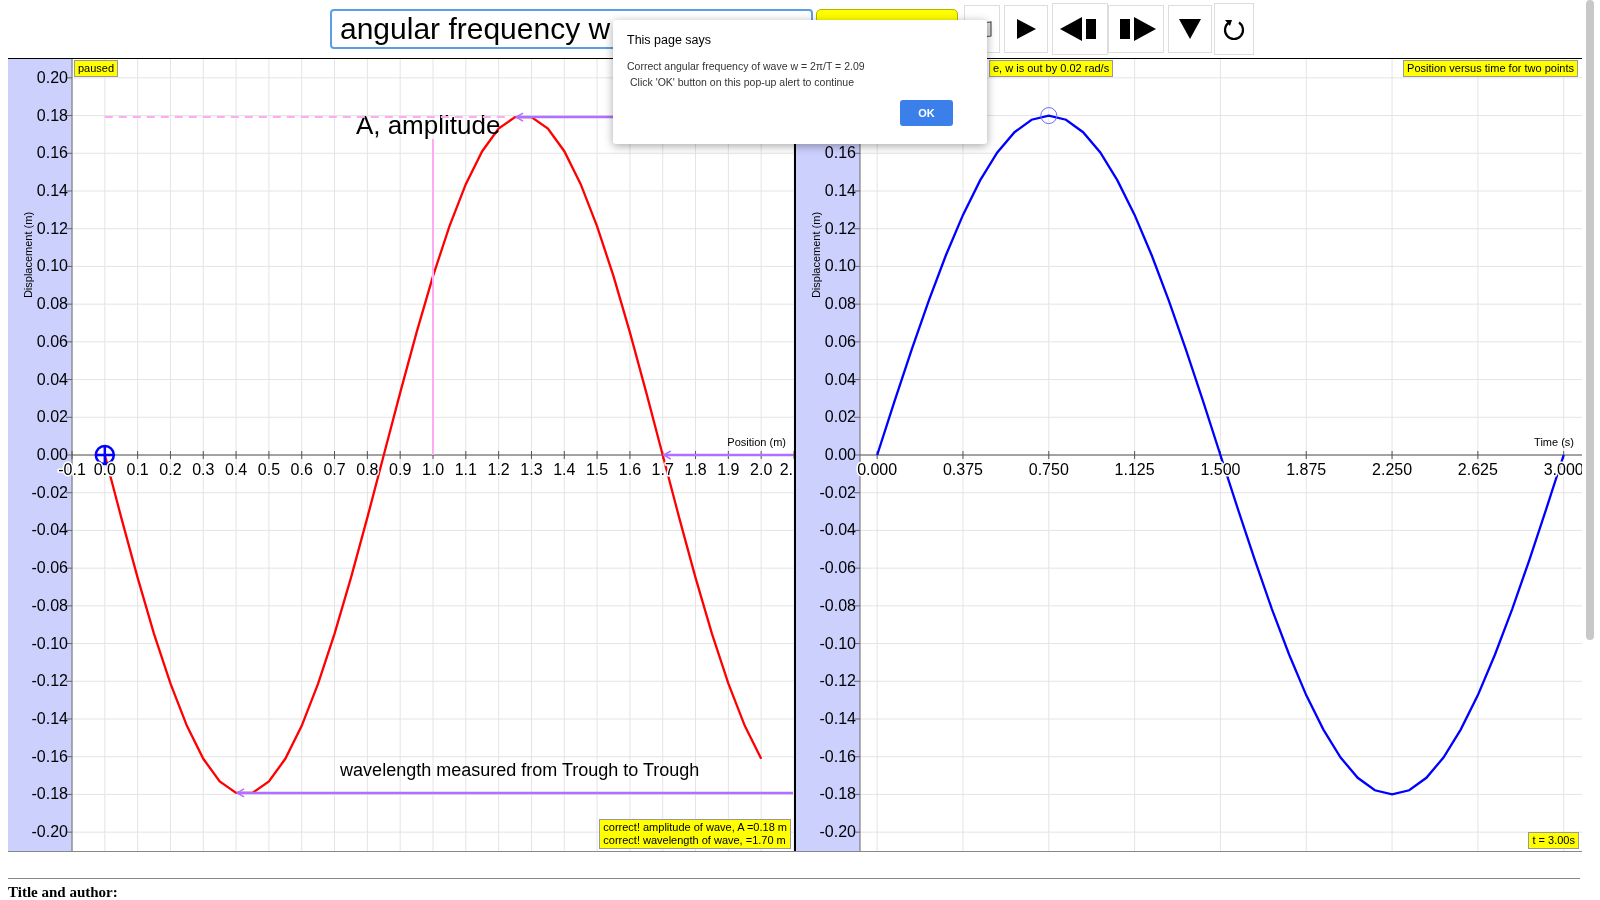  Describe the element at coordinates (597, 469) in the screenshot. I see `tick-label: 1.5` at that location.